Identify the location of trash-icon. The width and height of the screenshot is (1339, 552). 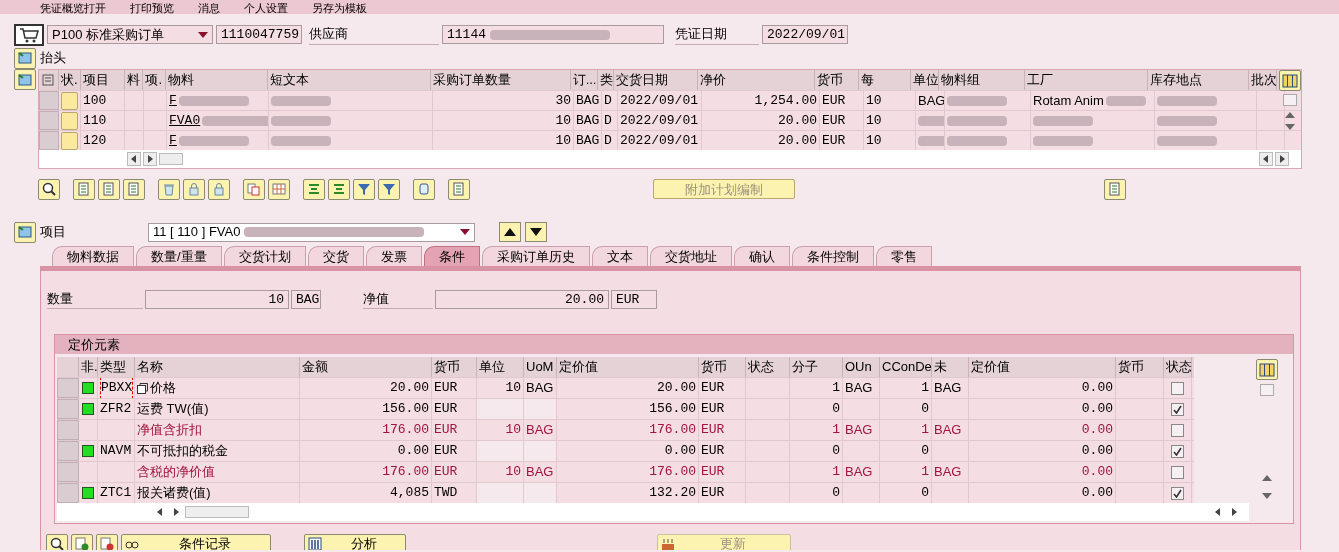
(169, 189).